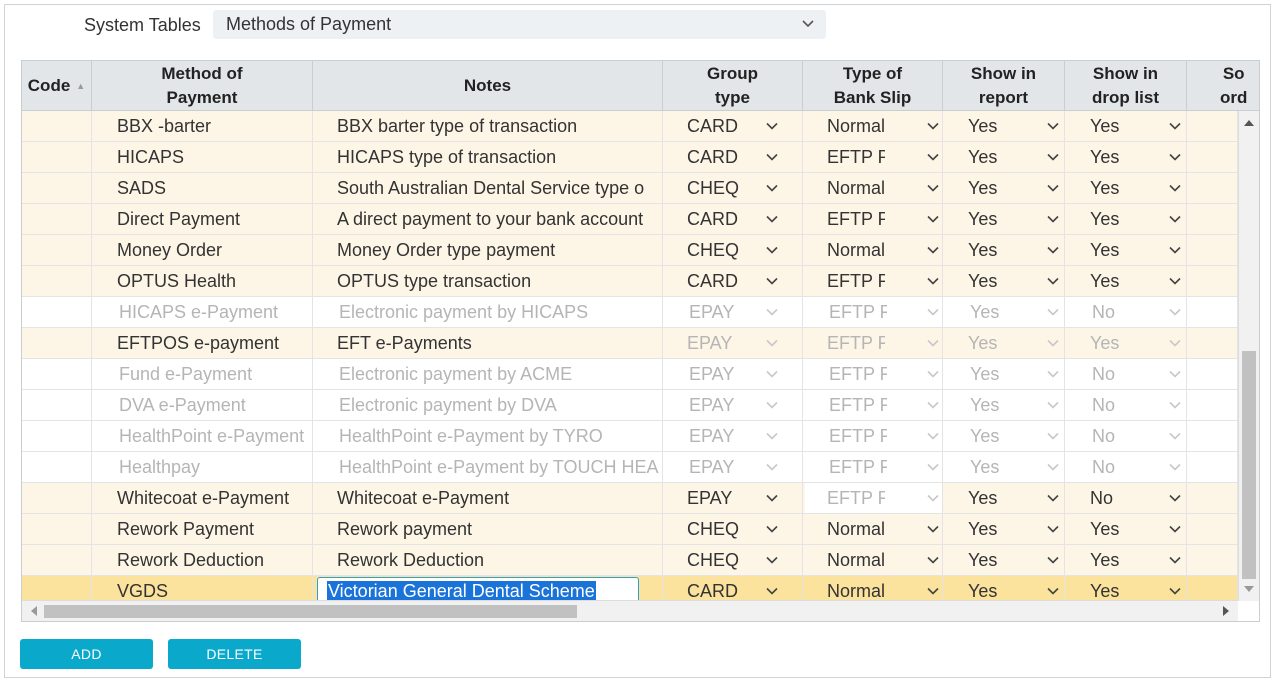 The height and width of the screenshot is (683, 1275). What do you see at coordinates (1249, 123) in the screenshot?
I see `scroll-up-icon` at bounding box center [1249, 123].